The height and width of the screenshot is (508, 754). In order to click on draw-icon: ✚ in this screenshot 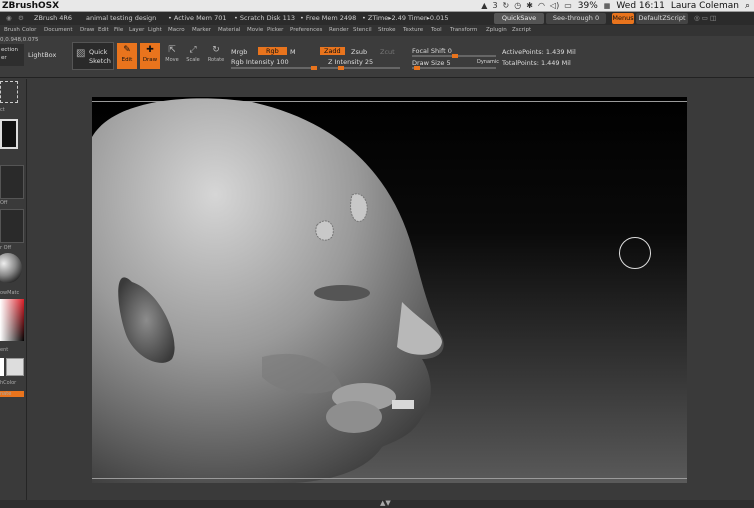, I will do `click(150, 50)`.